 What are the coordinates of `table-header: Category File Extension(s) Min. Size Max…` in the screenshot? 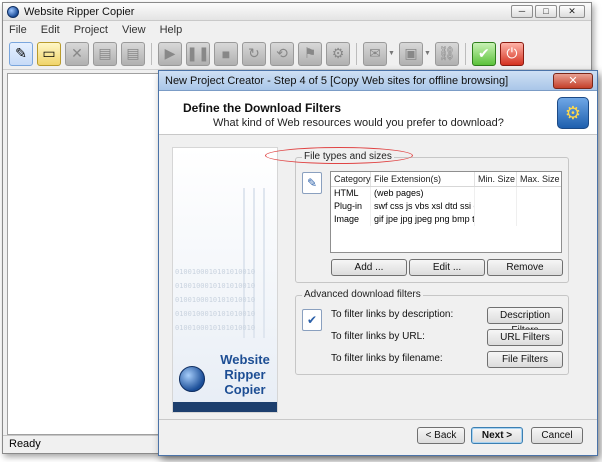 It's located at (446, 179).